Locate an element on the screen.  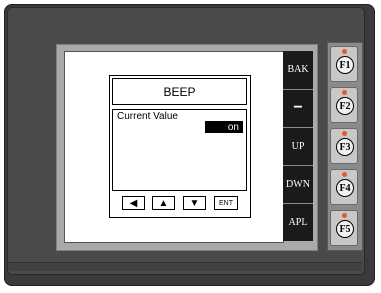
softkey-bak: BAK is located at coordinates (298, 69).